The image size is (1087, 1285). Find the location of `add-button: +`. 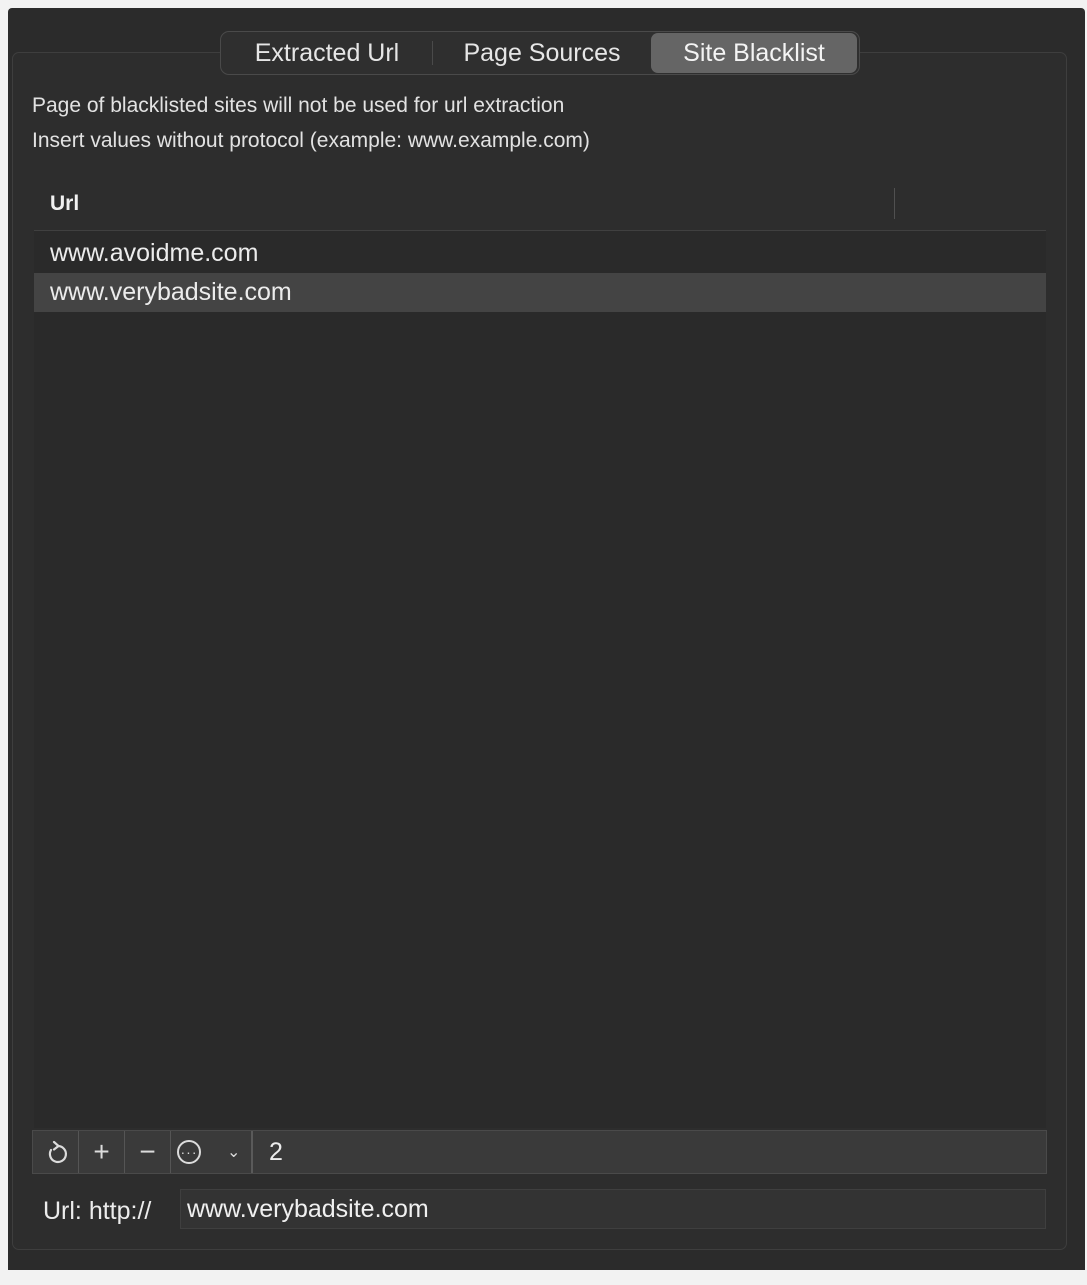

add-button: + is located at coordinates (102, 1152).